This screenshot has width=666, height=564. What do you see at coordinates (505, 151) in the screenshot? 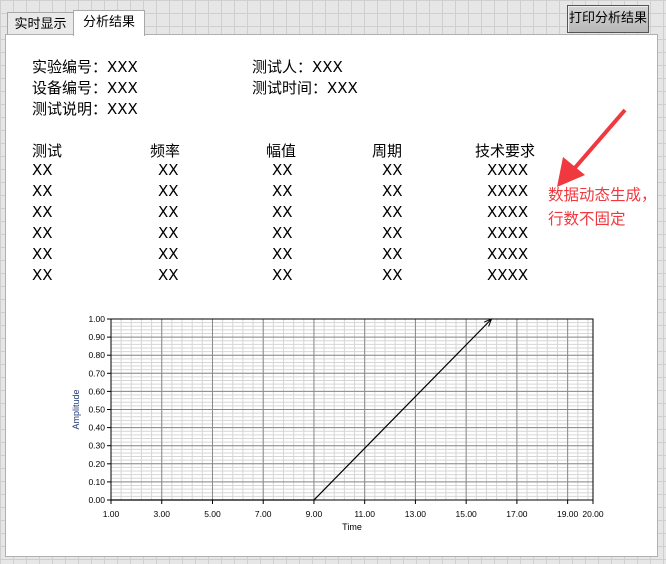
I see `column-header: 技术要求` at bounding box center [505, 151].